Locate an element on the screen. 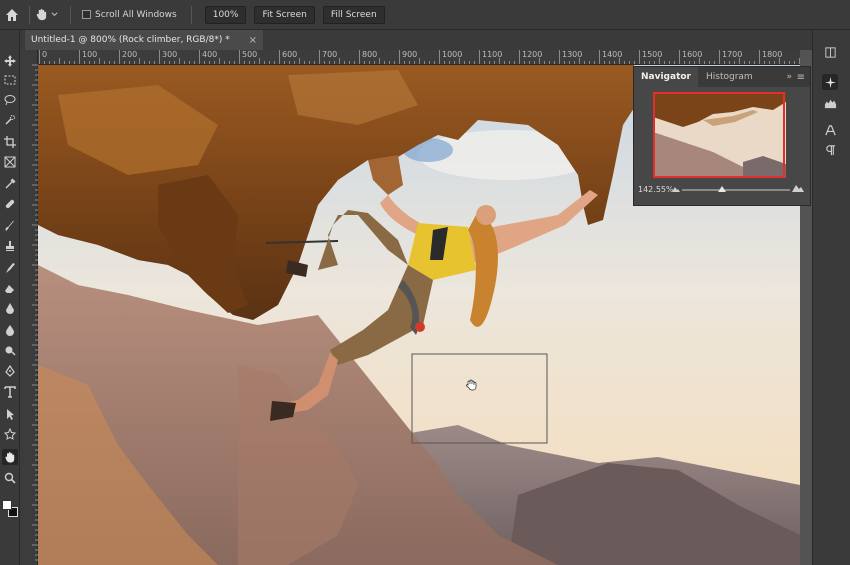 The width and height of the screenshot is (850, 565). fill-screen-button: Fill Screen is located at coordinates (353, 14).